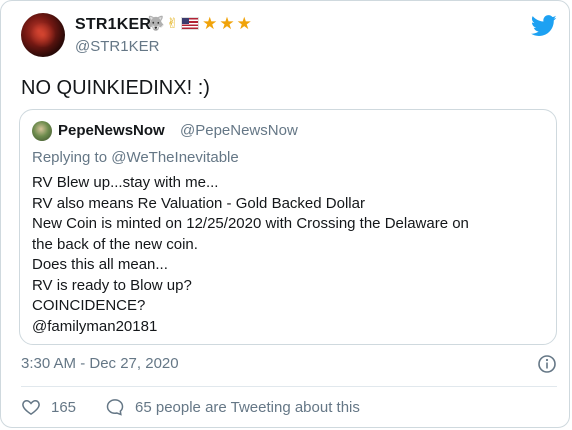 This screenshot has width=572, height=430. What do you see at coordinates (156, 23) in the screenshot?
I see `wolf-emoji-icon: 🐺` at bounding box center [156, 23].